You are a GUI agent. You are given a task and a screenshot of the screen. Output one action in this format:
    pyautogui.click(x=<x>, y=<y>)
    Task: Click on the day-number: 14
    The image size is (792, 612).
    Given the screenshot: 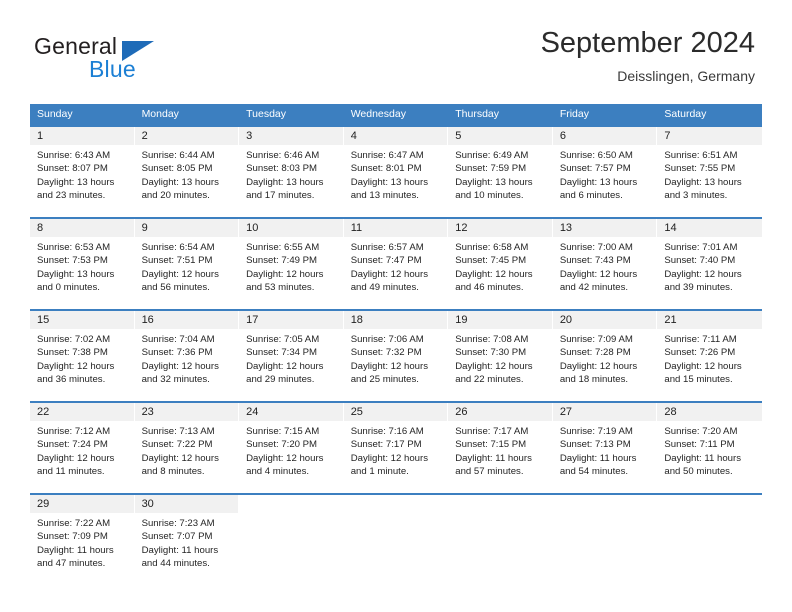 What is the action you would take?
    pyautogui.click(x=670, y=228)
    